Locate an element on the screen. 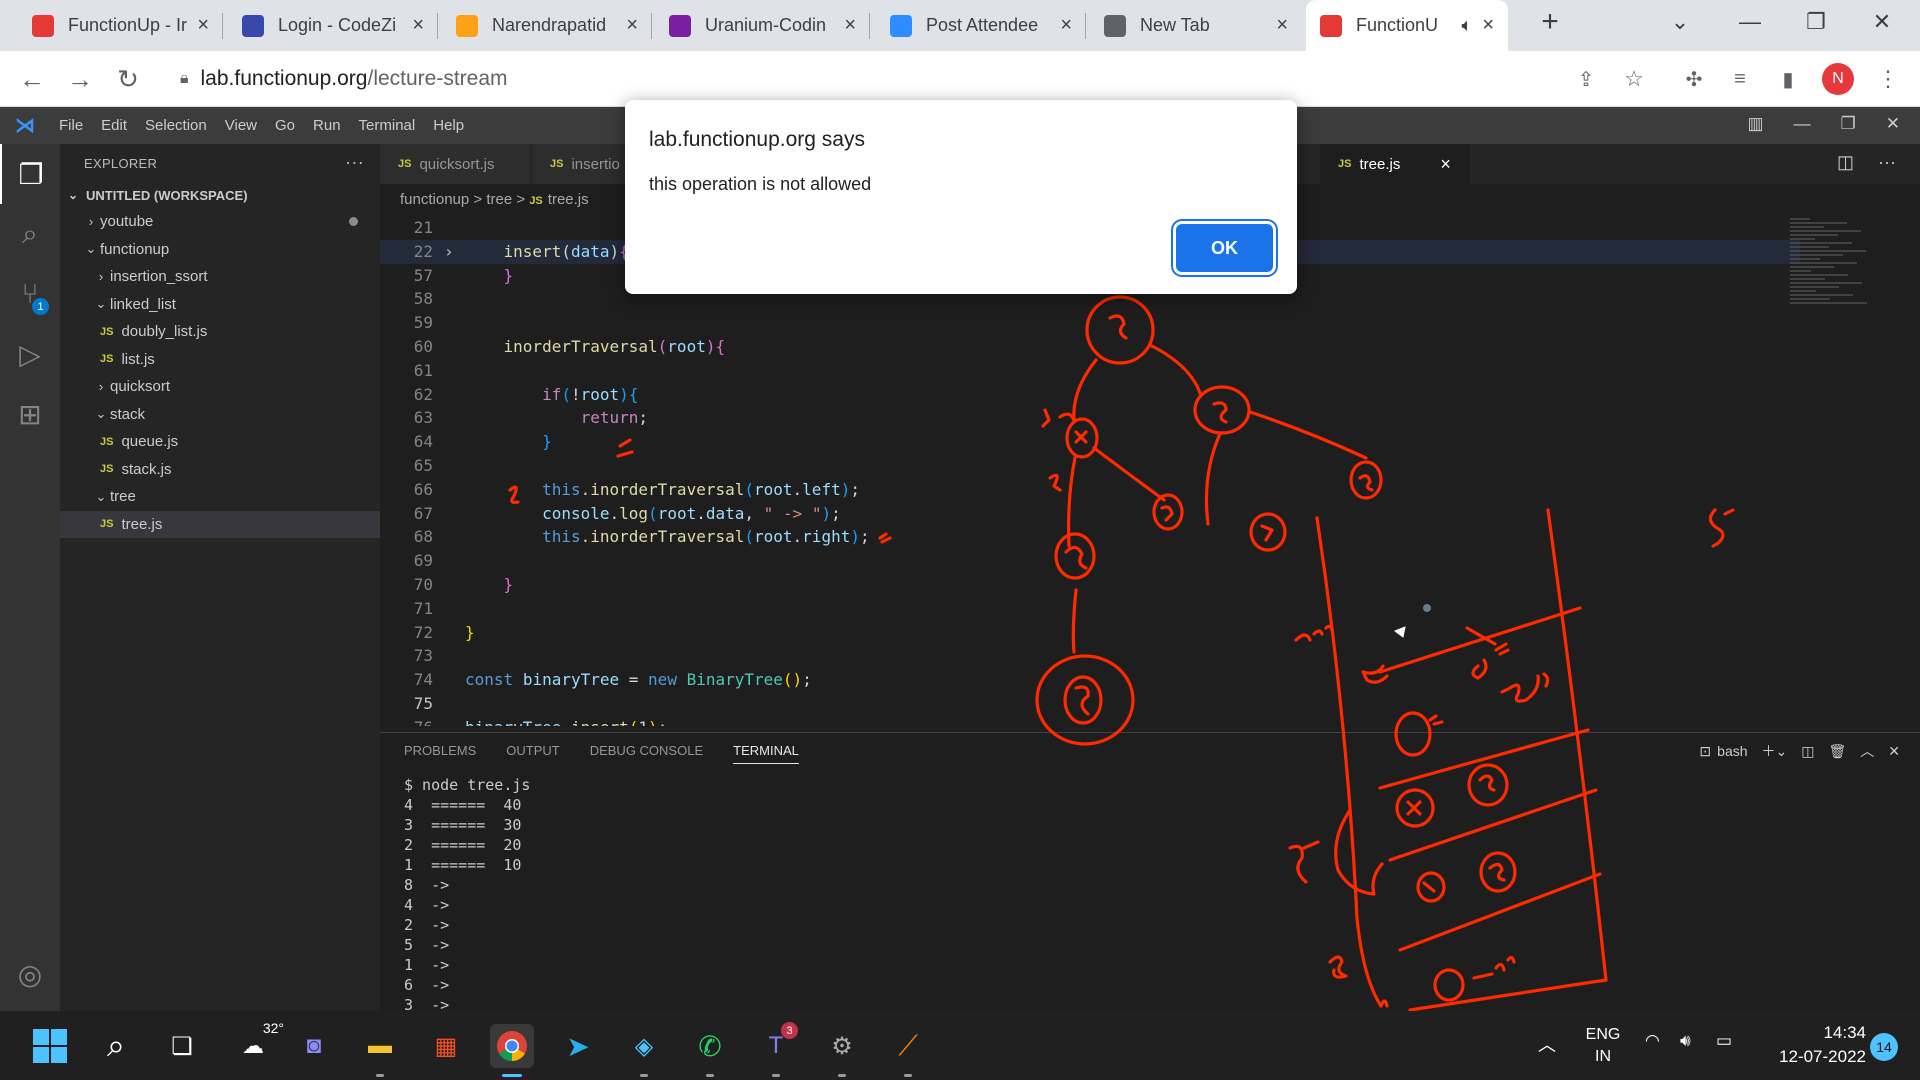 The image size is (1920, 1080). wifi-icon: ◠ is located at coordinates (1652, 1041).